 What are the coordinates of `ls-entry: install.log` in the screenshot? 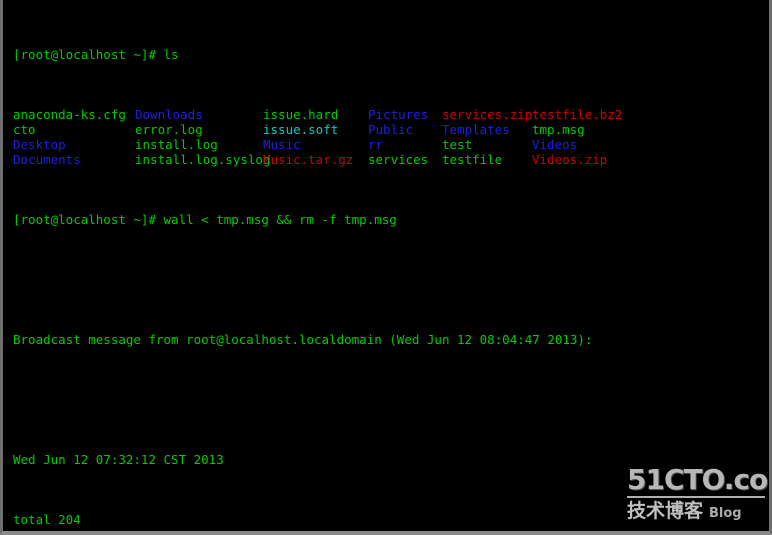 It's located at (199, 144).